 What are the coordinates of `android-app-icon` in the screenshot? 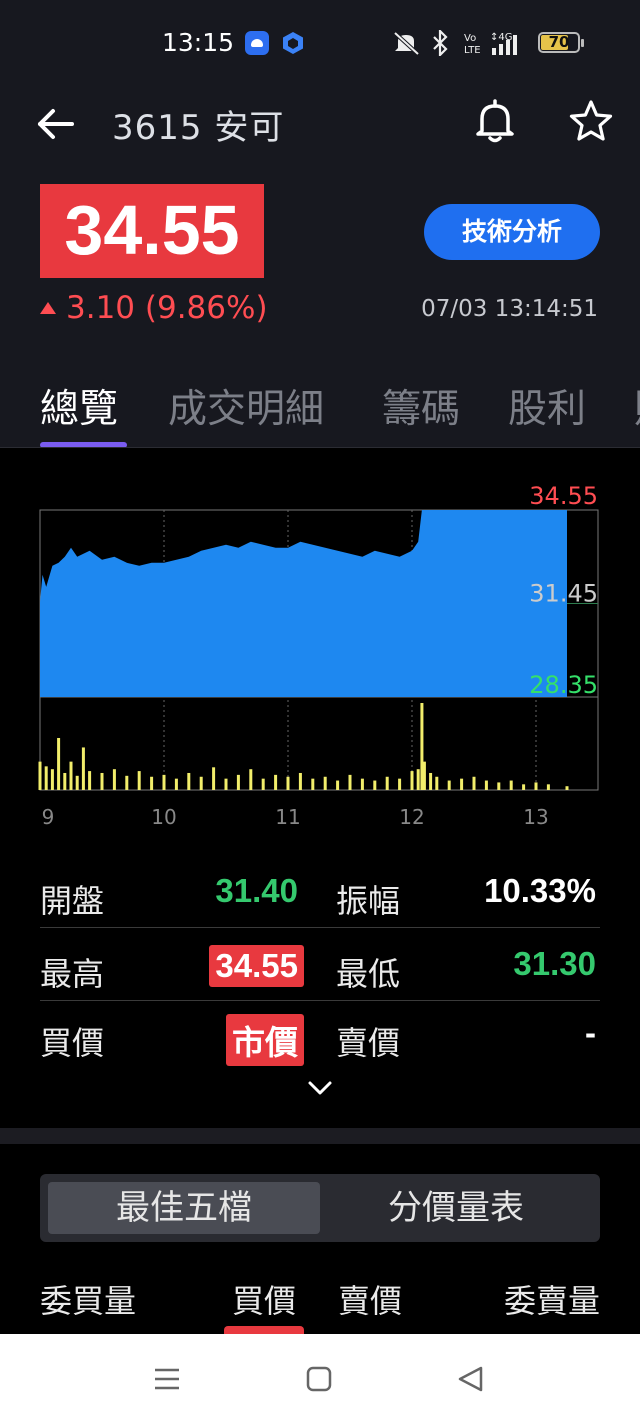 It's located at (257, 43).